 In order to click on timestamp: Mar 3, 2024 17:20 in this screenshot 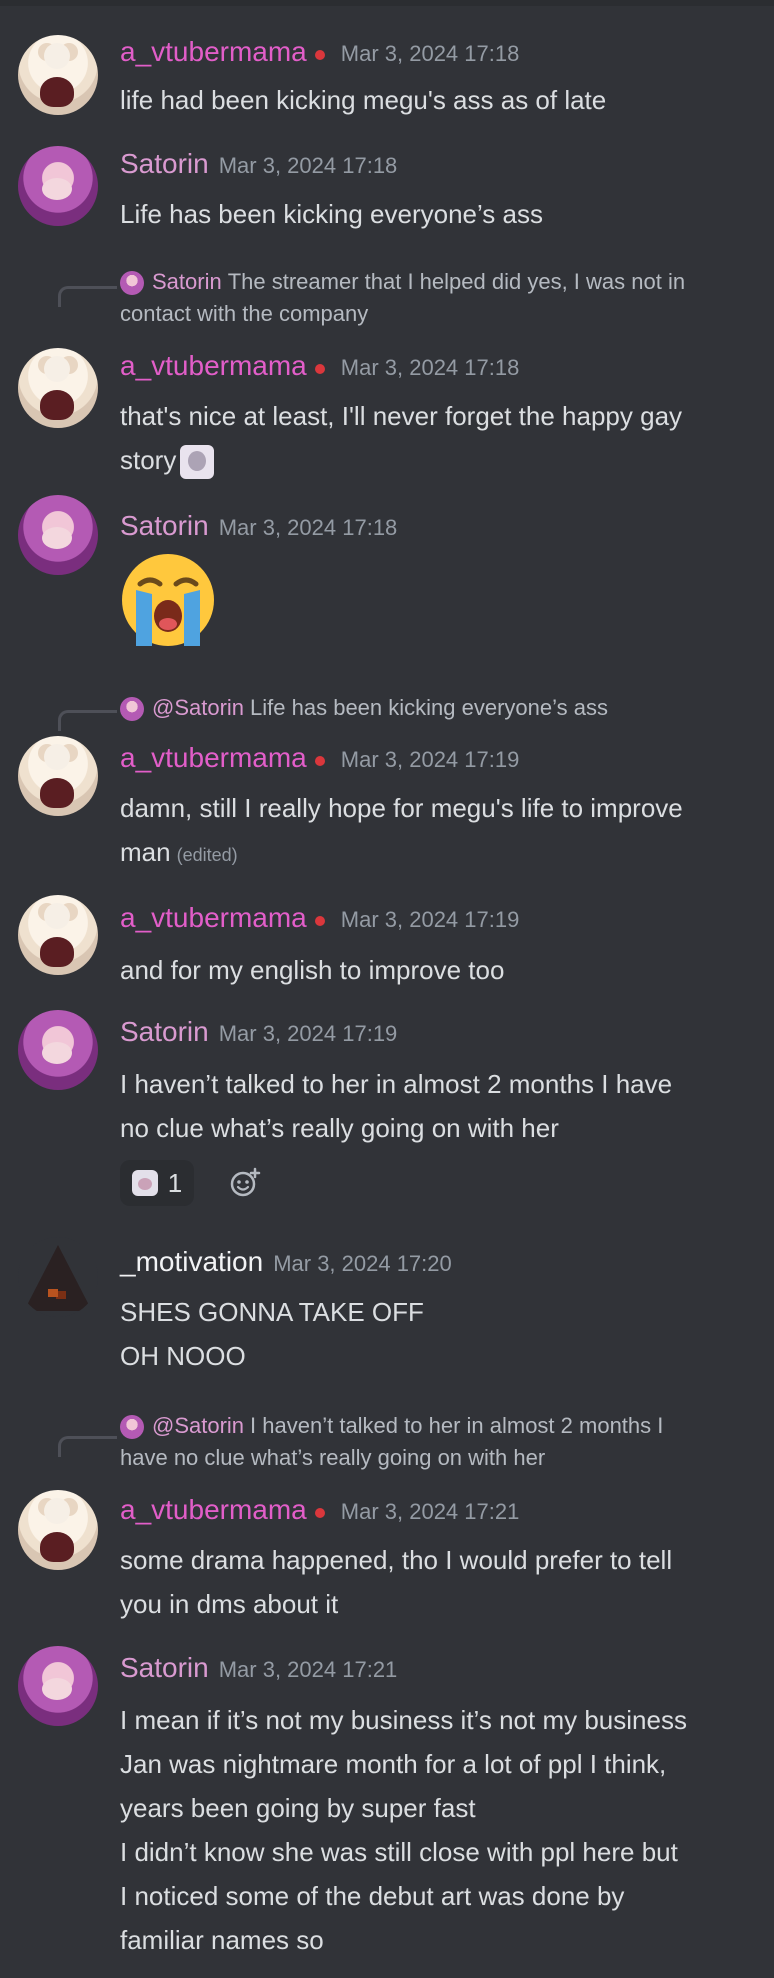, I will do `click(362, 1263)`.